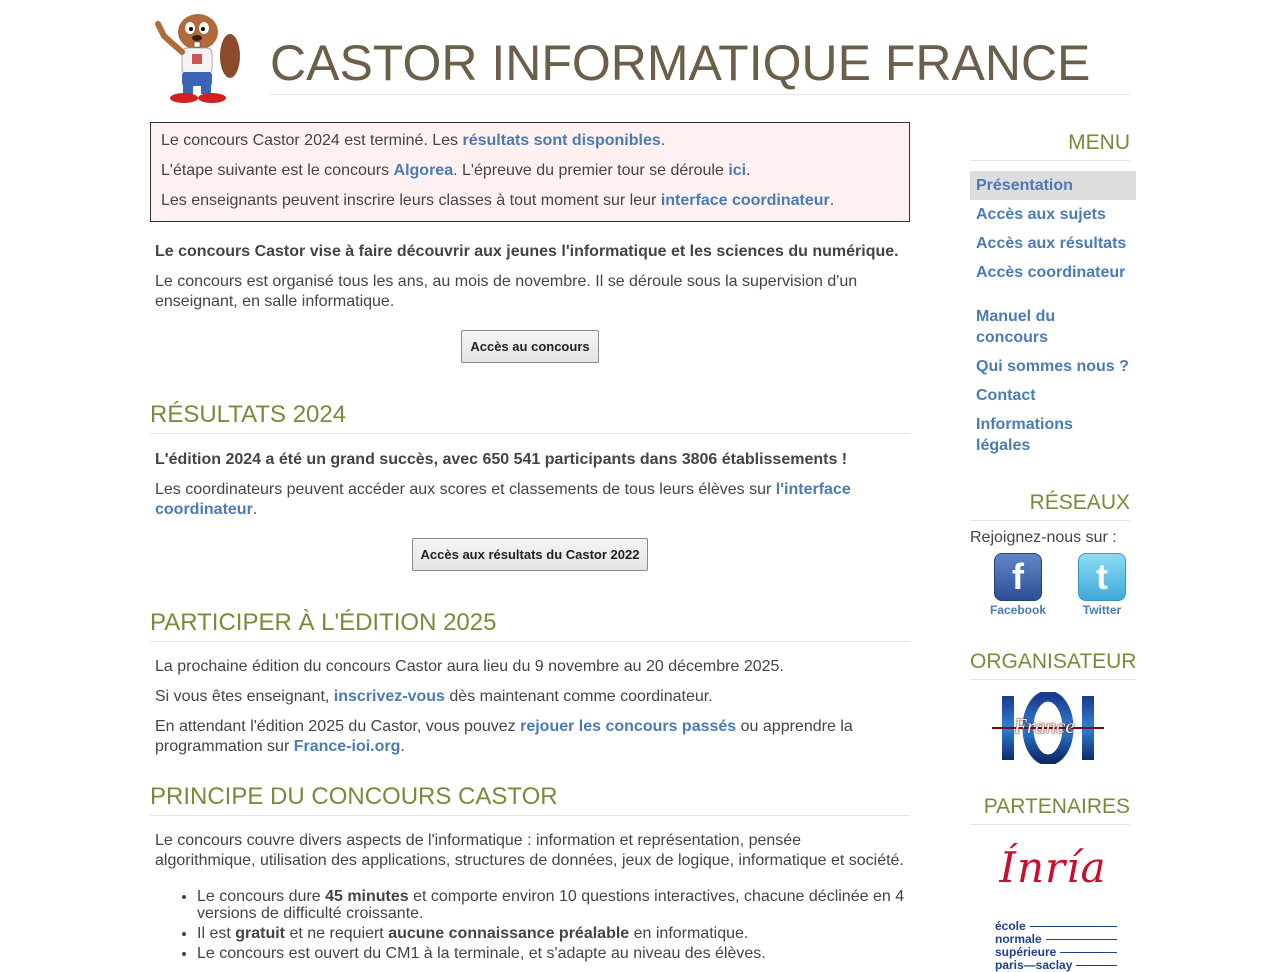  What do you see at coordinates (700, 64) in the screenshot?
I see `site-title: CASTOR INFORMATIQUE FRANCE` at bounding box center [700, 64].